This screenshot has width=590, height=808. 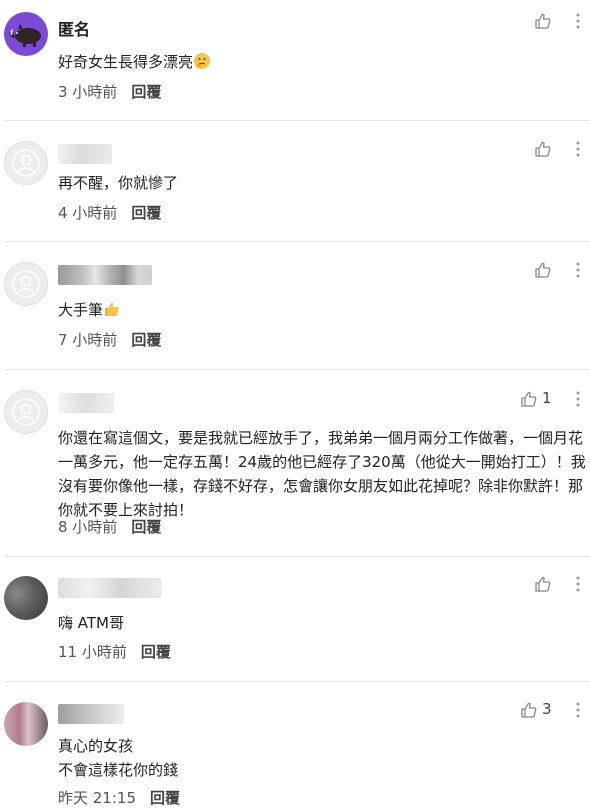 I want to click on comment-time: 8 小時前, so click(x=88, y=527).